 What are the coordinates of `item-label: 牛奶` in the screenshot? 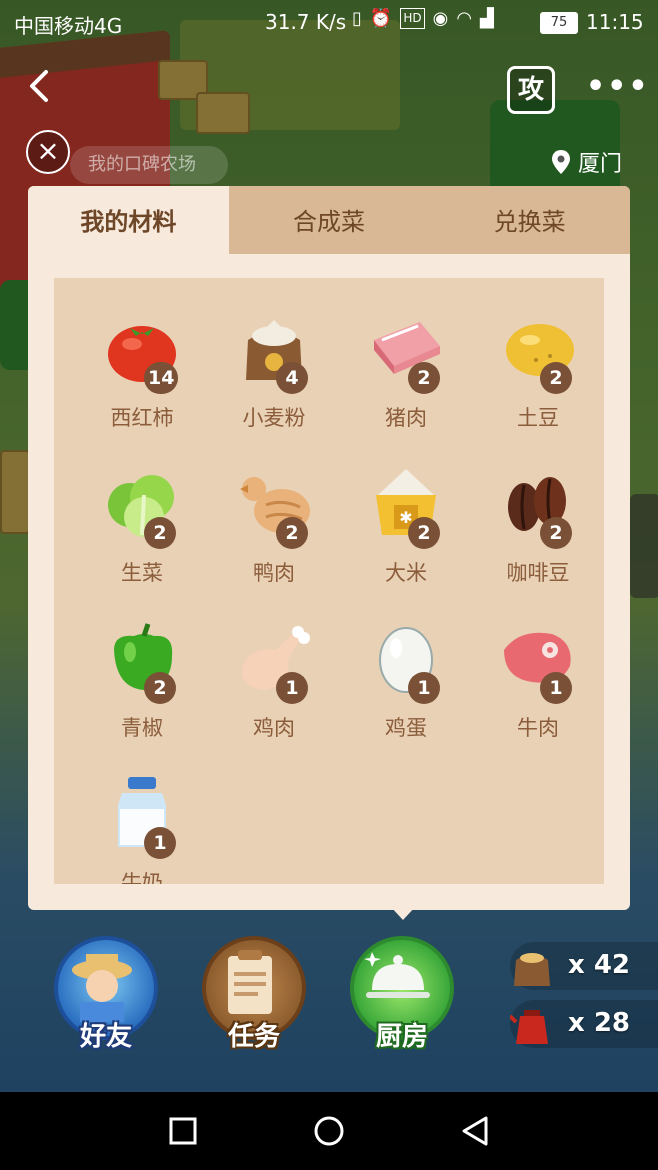 It's located at (142, 877).